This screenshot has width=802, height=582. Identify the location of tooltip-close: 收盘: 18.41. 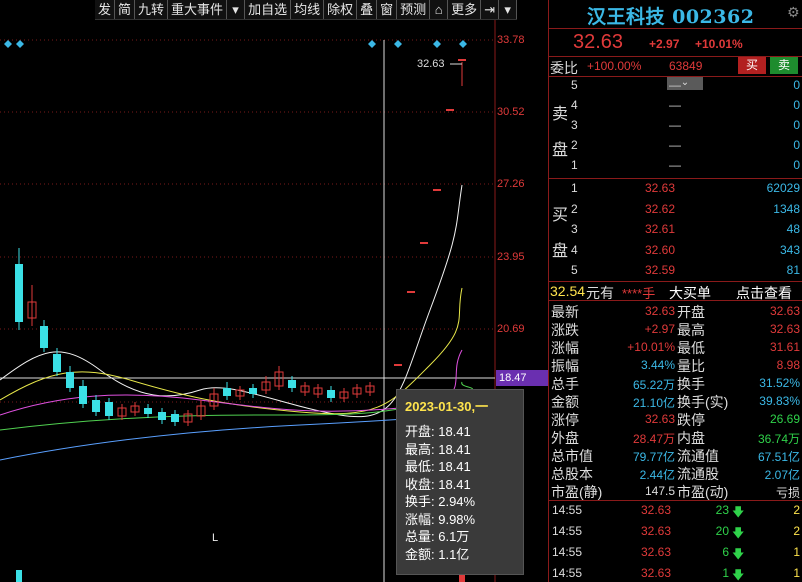
(438, 484).